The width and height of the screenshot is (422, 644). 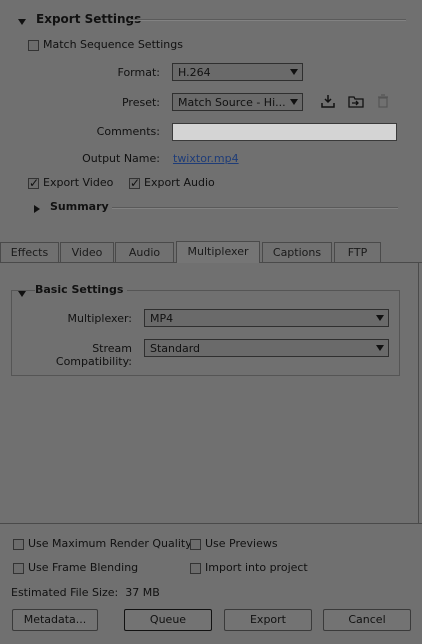 What do you see at coordinates (357, 252) in the screenshot?
I see `tab-ftp: FTP` at bounding box center [357, 252].